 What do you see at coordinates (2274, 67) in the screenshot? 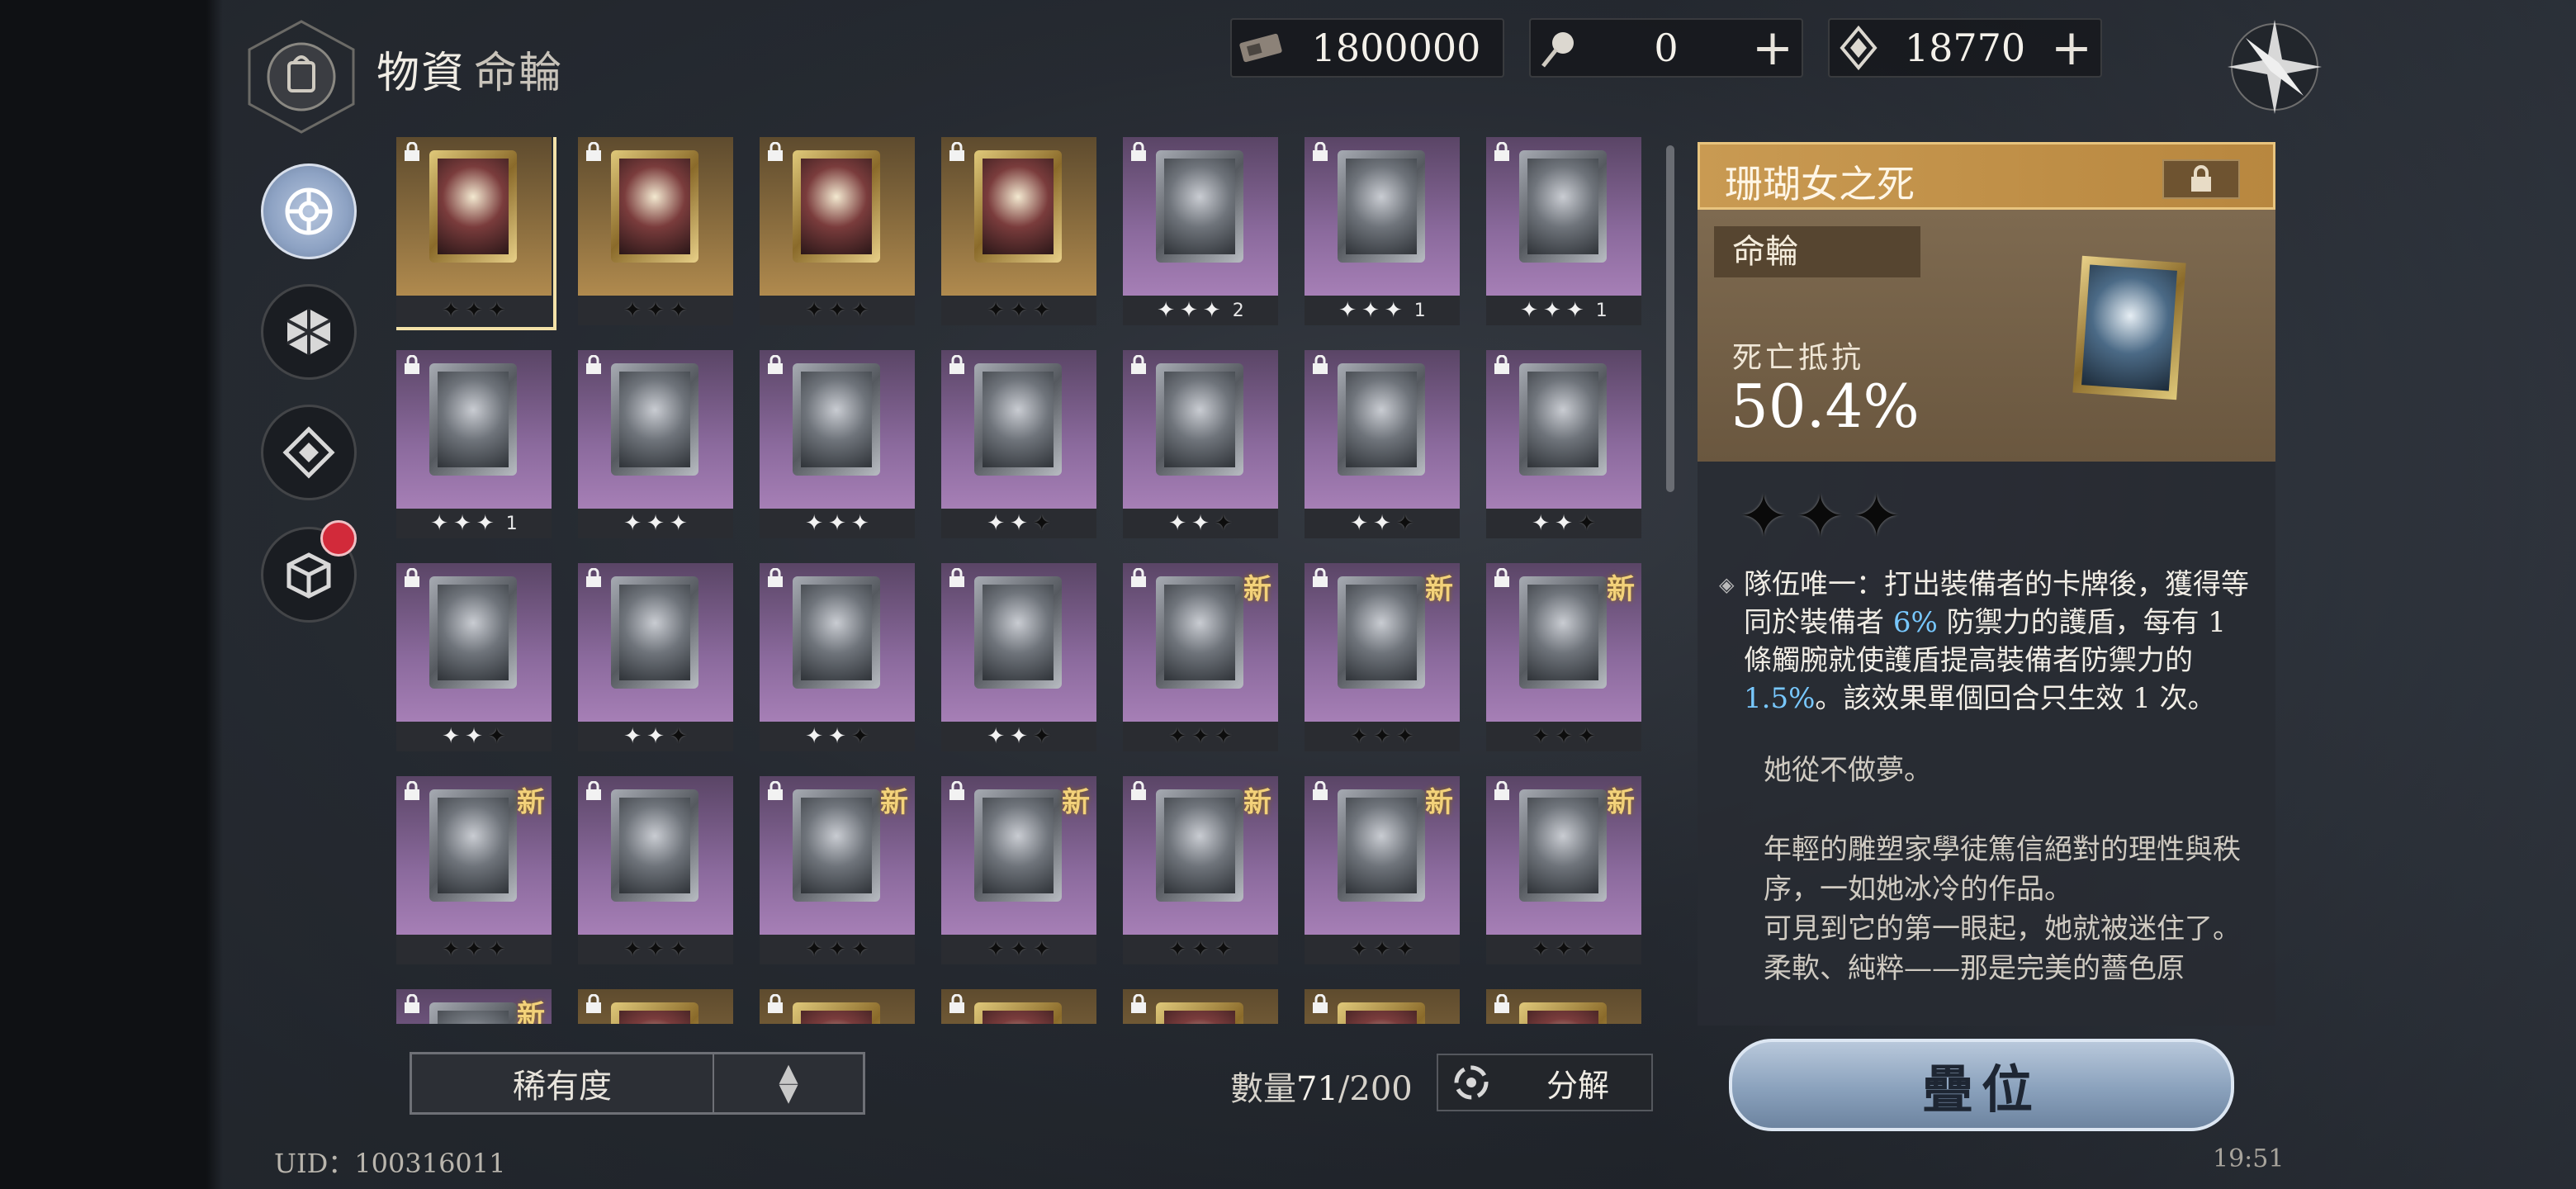
I see `compass-icon` at bounding box center [2274, 67].